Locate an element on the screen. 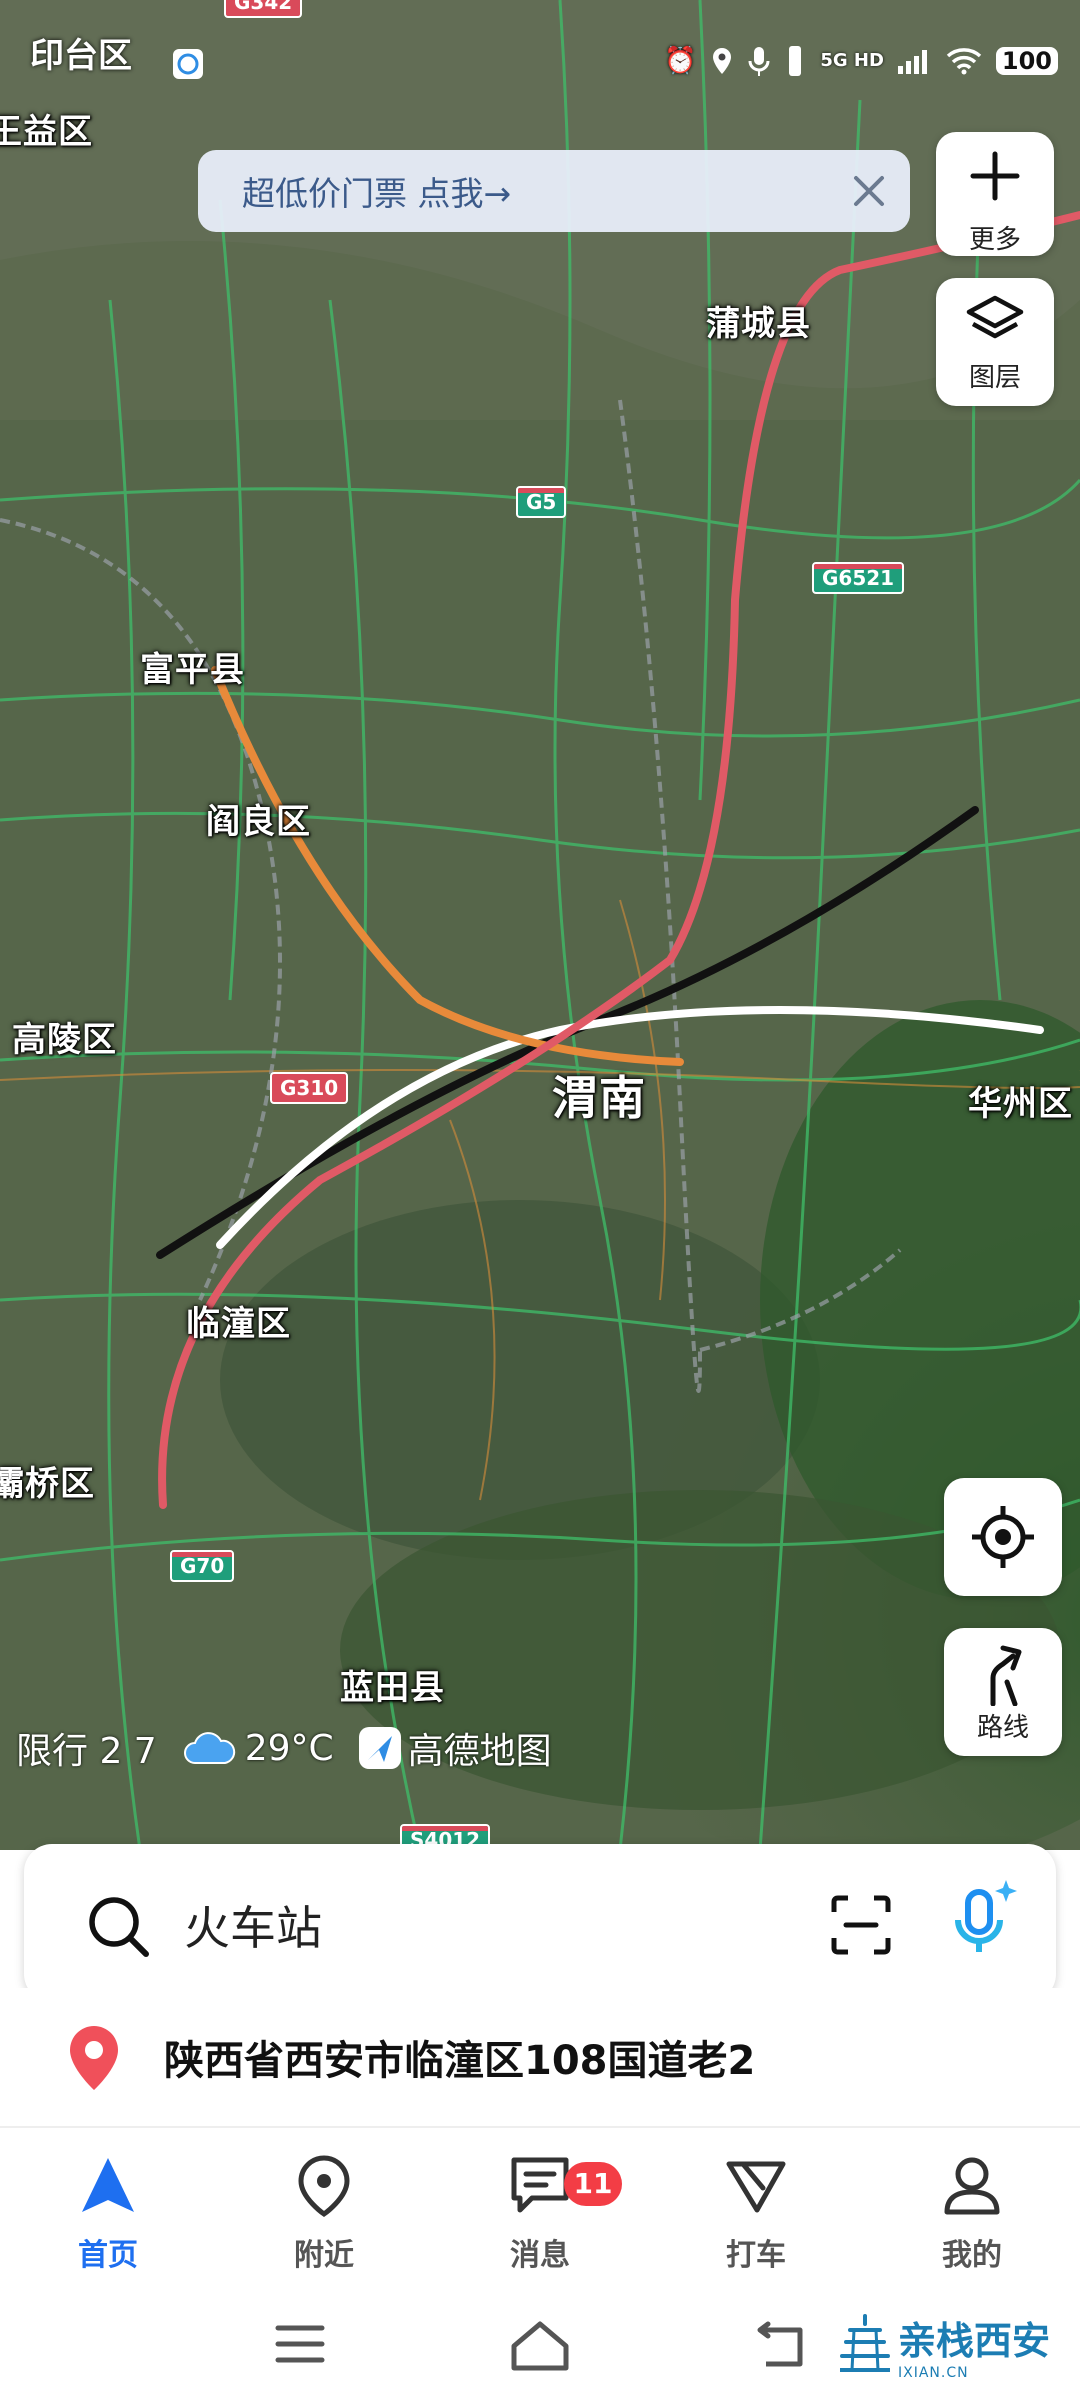 This screenshot has height=2408, width=1080. messages-icon is located at coordinates (540, 2185).